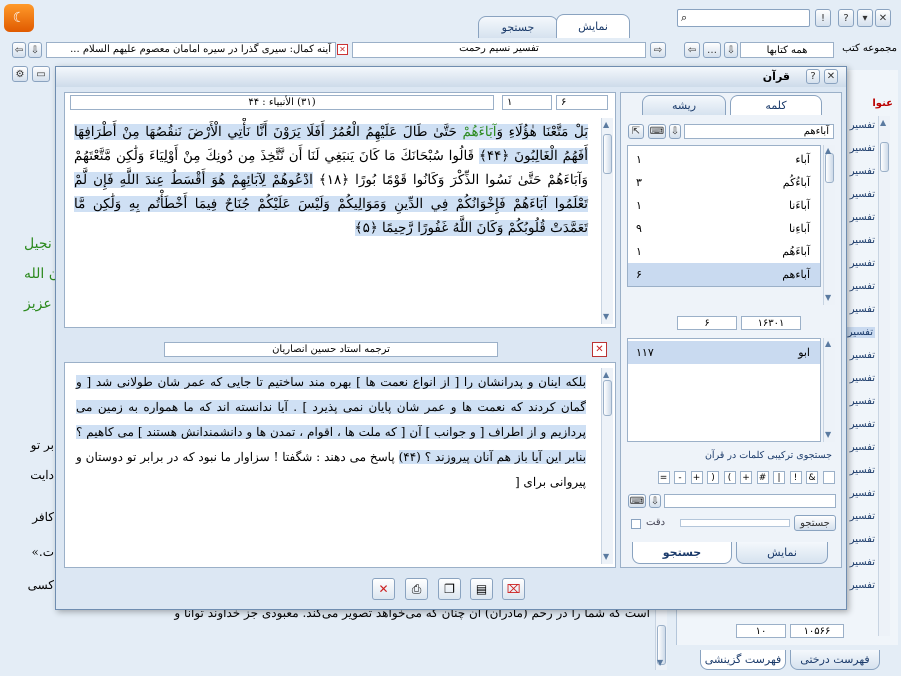 The height and width of the screenshot is (676, 901). What do you see at coordinates (724, 182) in the screenshot?
I see `word-list-item: ۳ آباءُکُم` at bounding box center [724, 182].